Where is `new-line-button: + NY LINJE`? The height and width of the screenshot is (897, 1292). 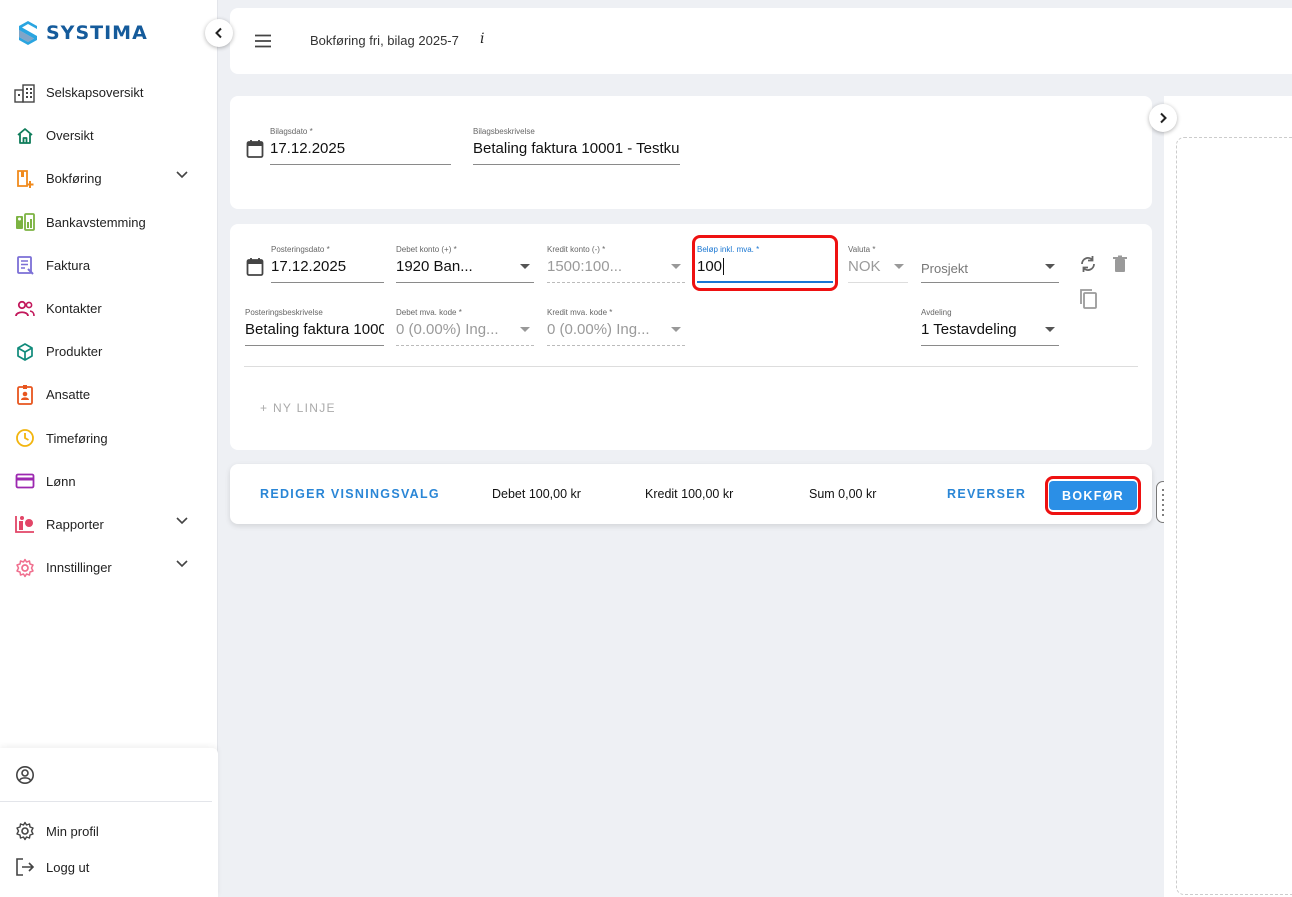 new-line-button: + NY LINJE is located at coordinates (298, 408).